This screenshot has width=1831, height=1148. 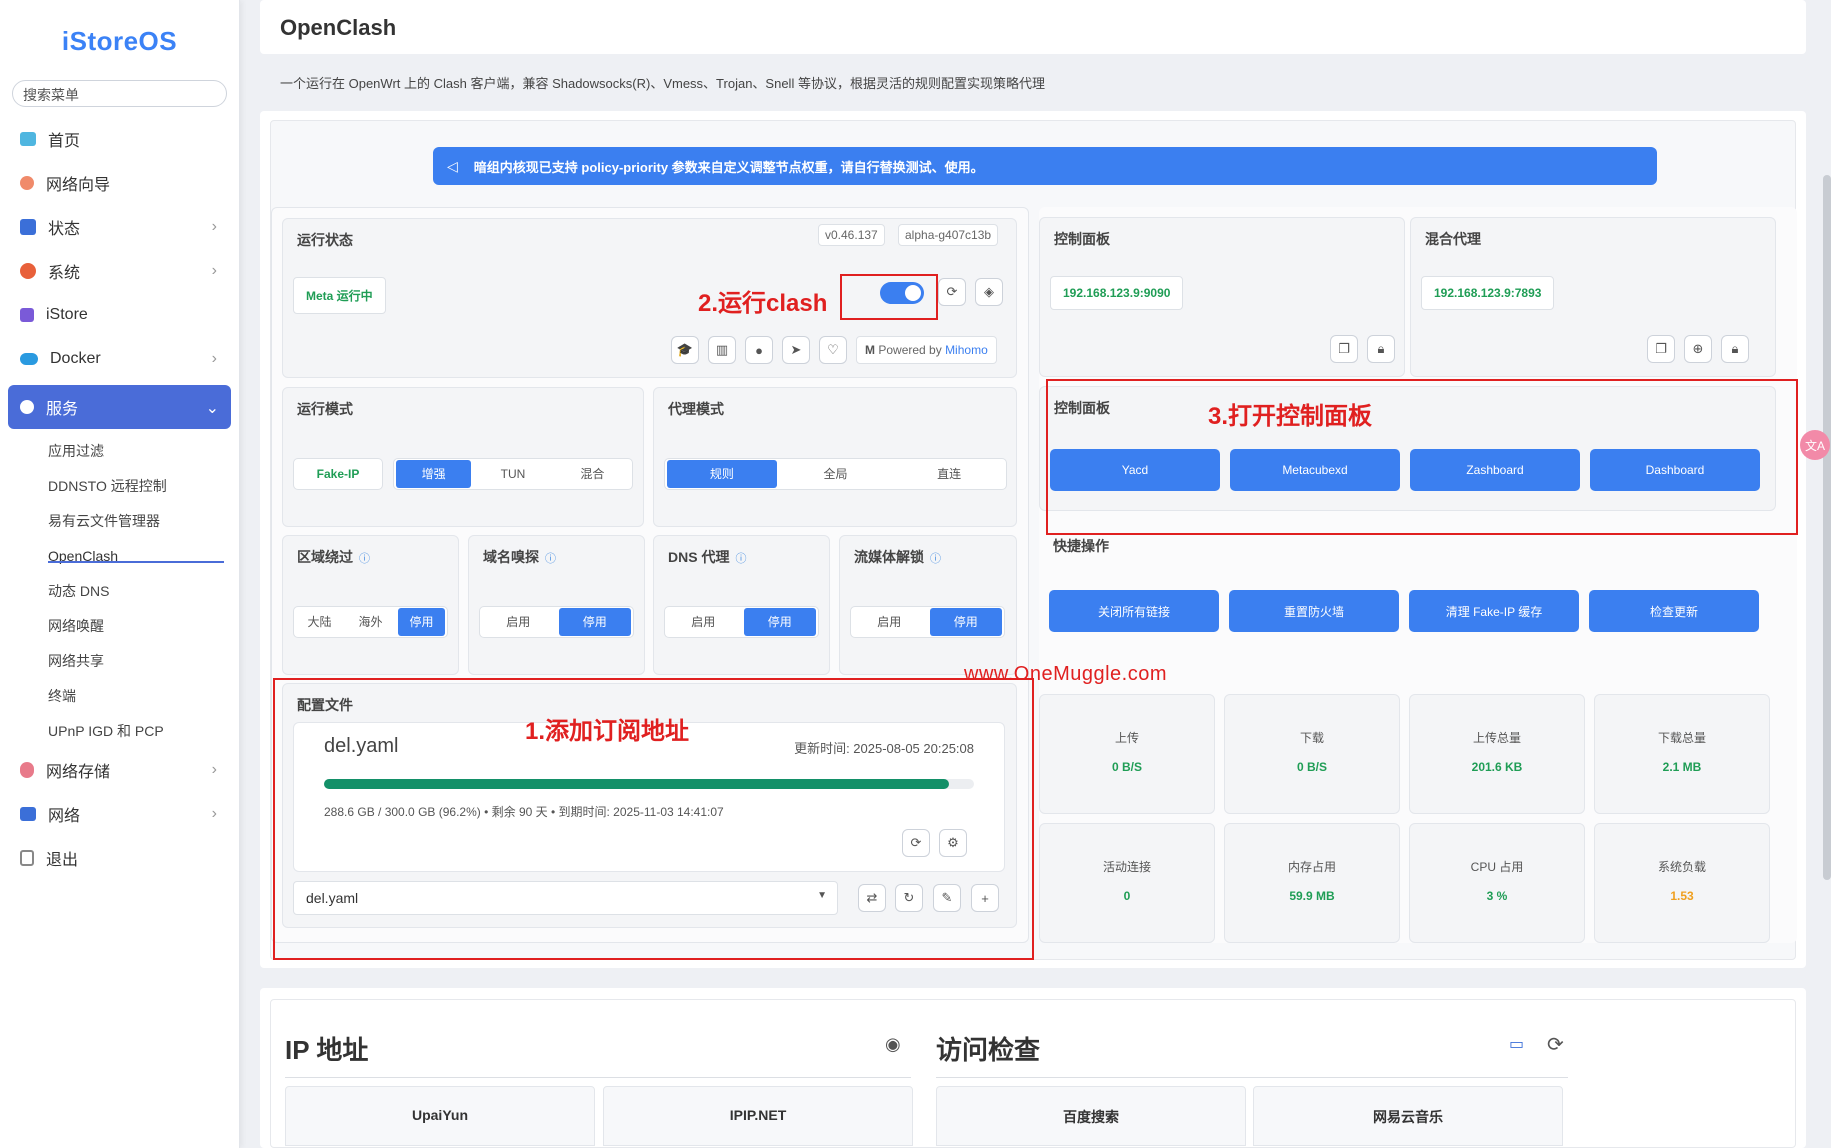 What do you see at coordinates (1494, 611) in the screenshot?
I see `clear-fakeip-button: 清理 Fake-IP 缓存` at bounding box center [1494, 611].